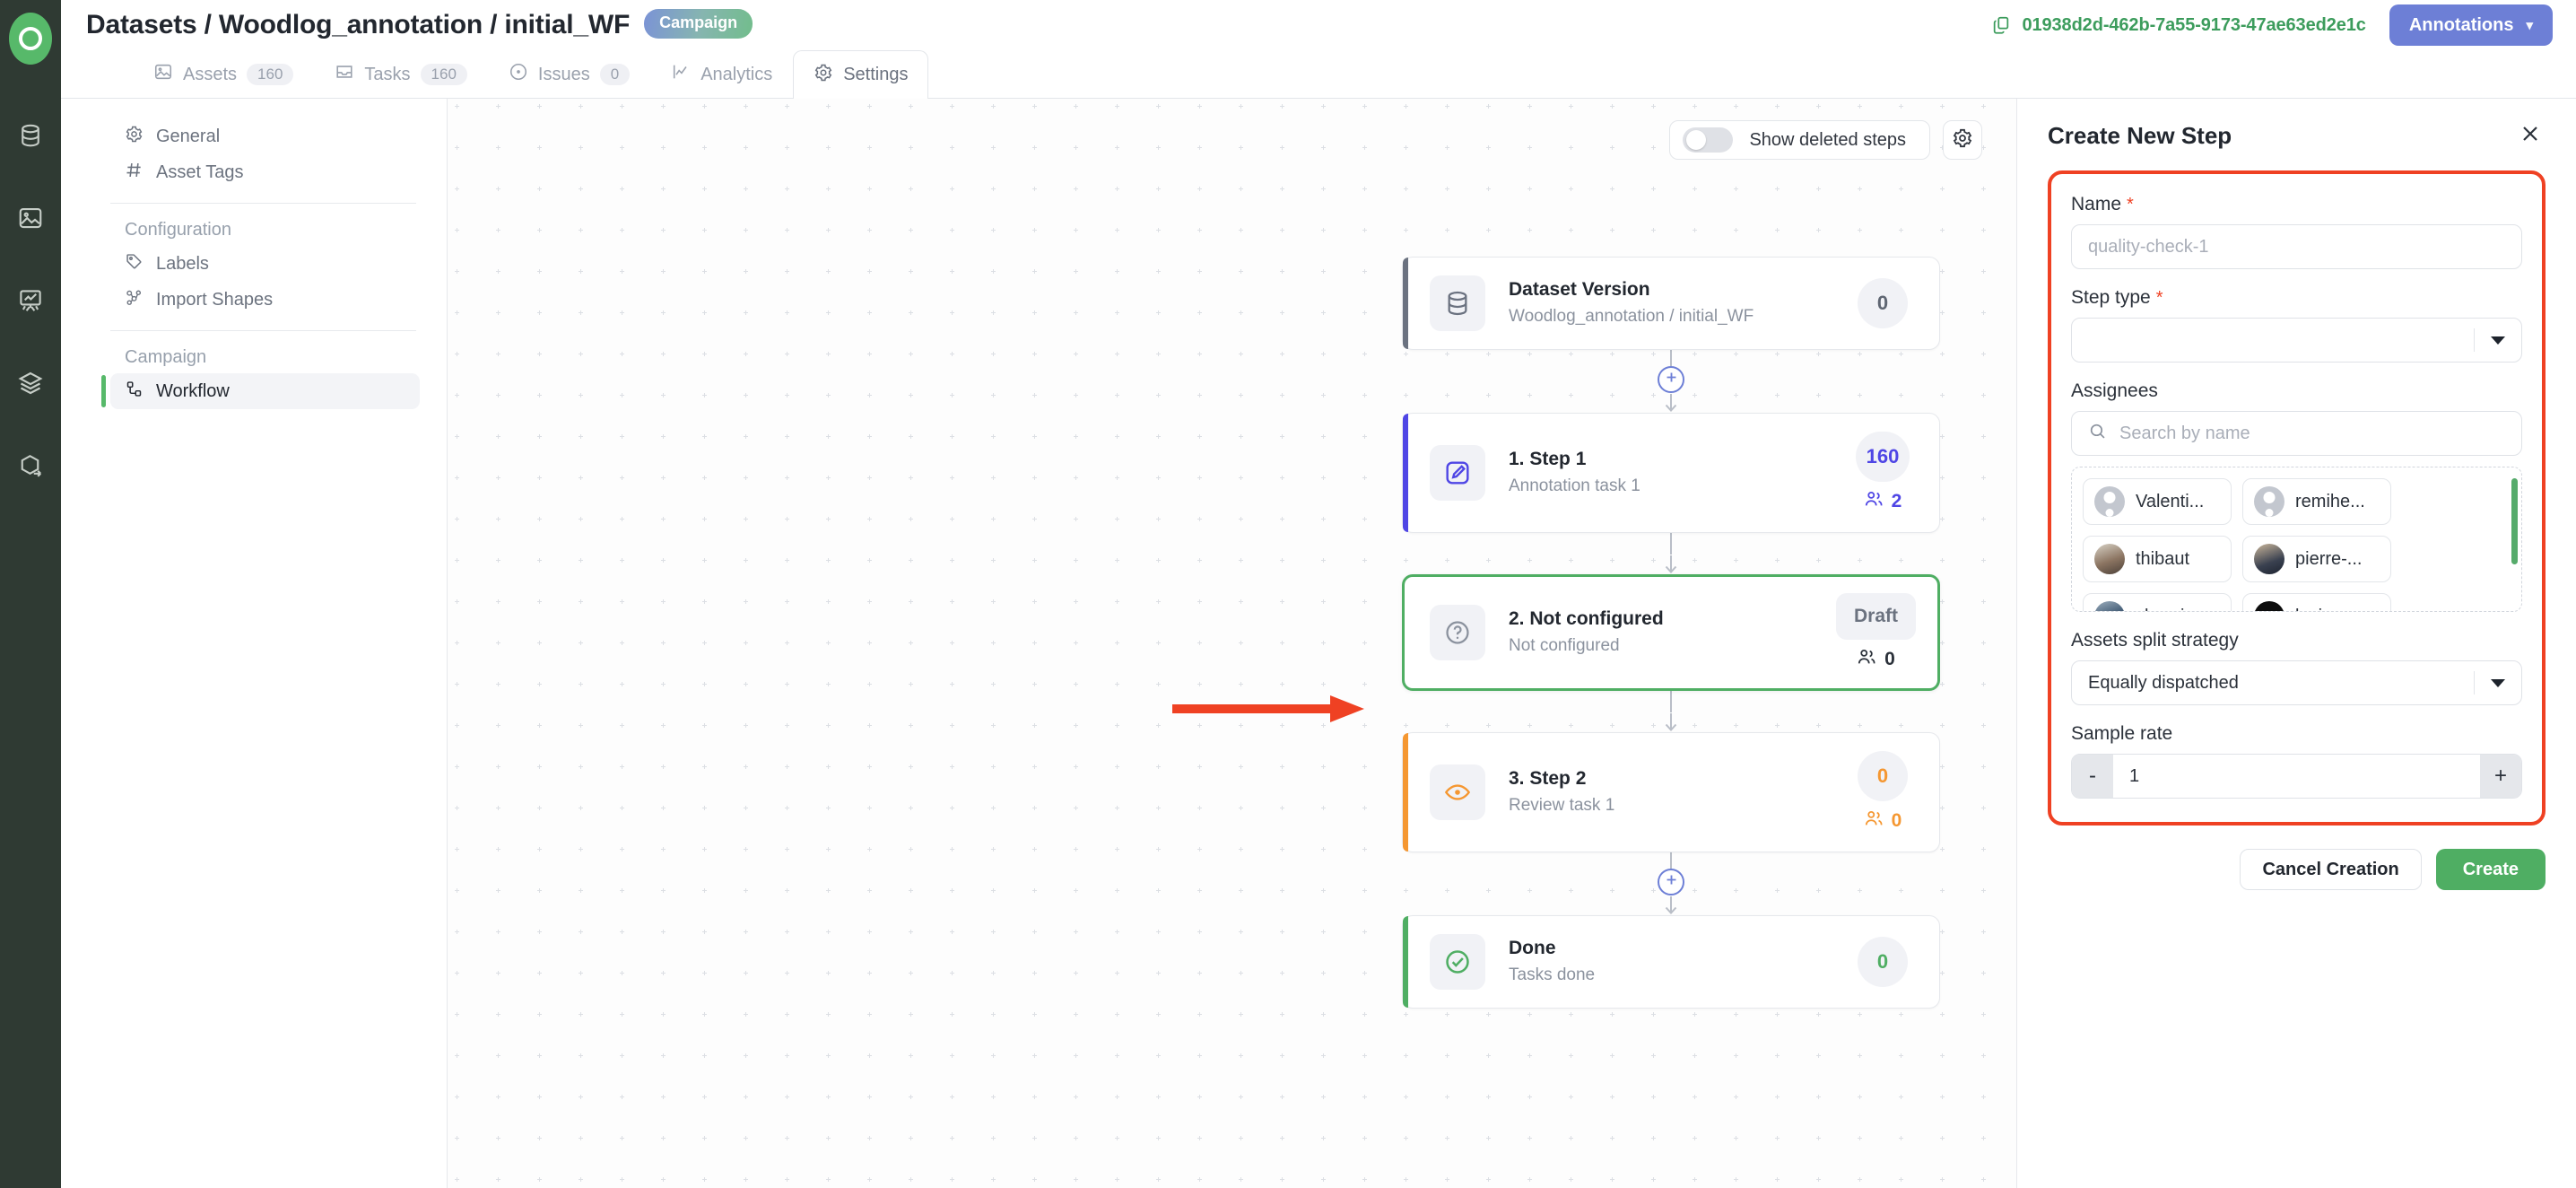 The width and height of the screenshot is (2576, 1188). What do you see at coordinates (2296, 682) in the screenshot?
I see `split-strategy-select: Equally dispatched` at bounding box center [2296, 682].